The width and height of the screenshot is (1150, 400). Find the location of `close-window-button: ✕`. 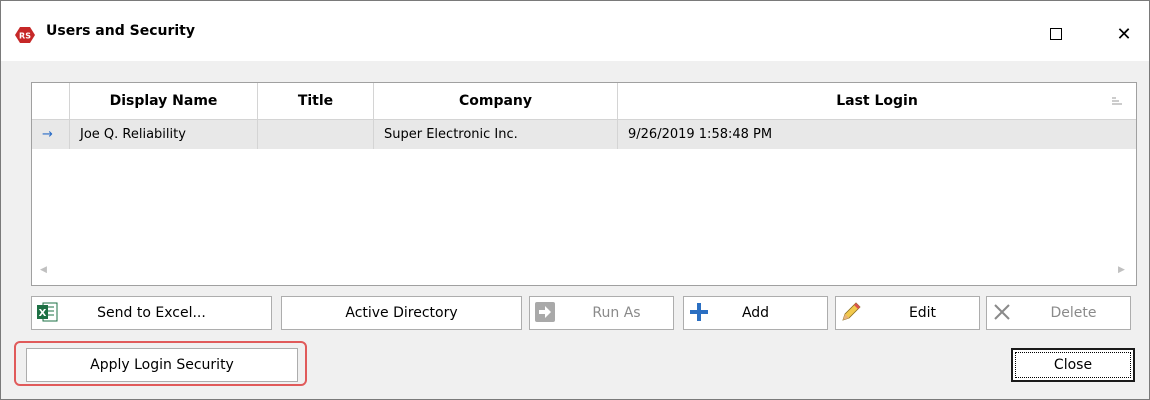

close-window-button: ✕ is located at coordinates (1124, 34).